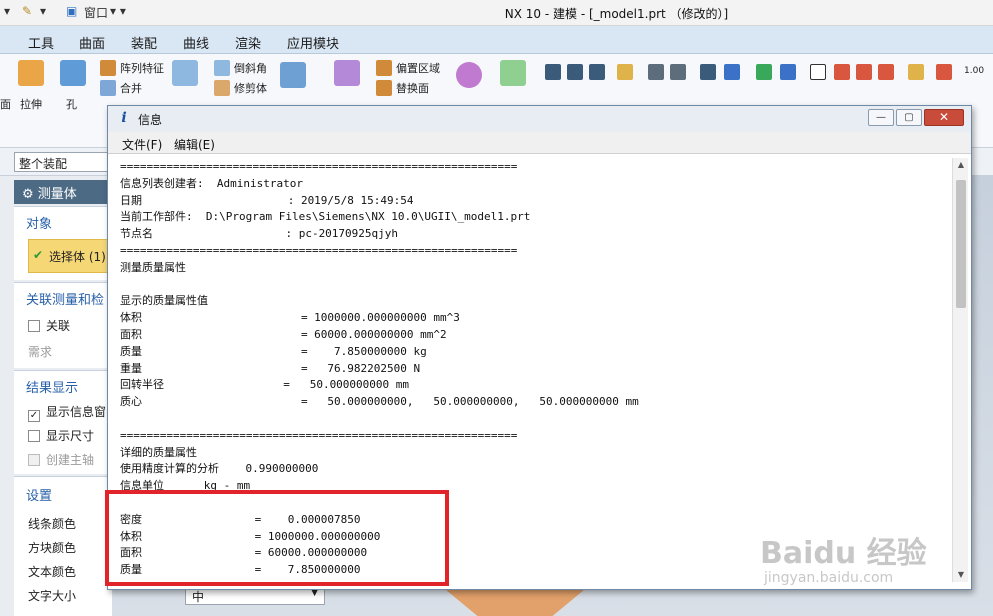 The width and height of the screenshot is (993, 616). Describe the element at coordinates (347, 73) in the screenshot. I see `move-face-icon` at that location.